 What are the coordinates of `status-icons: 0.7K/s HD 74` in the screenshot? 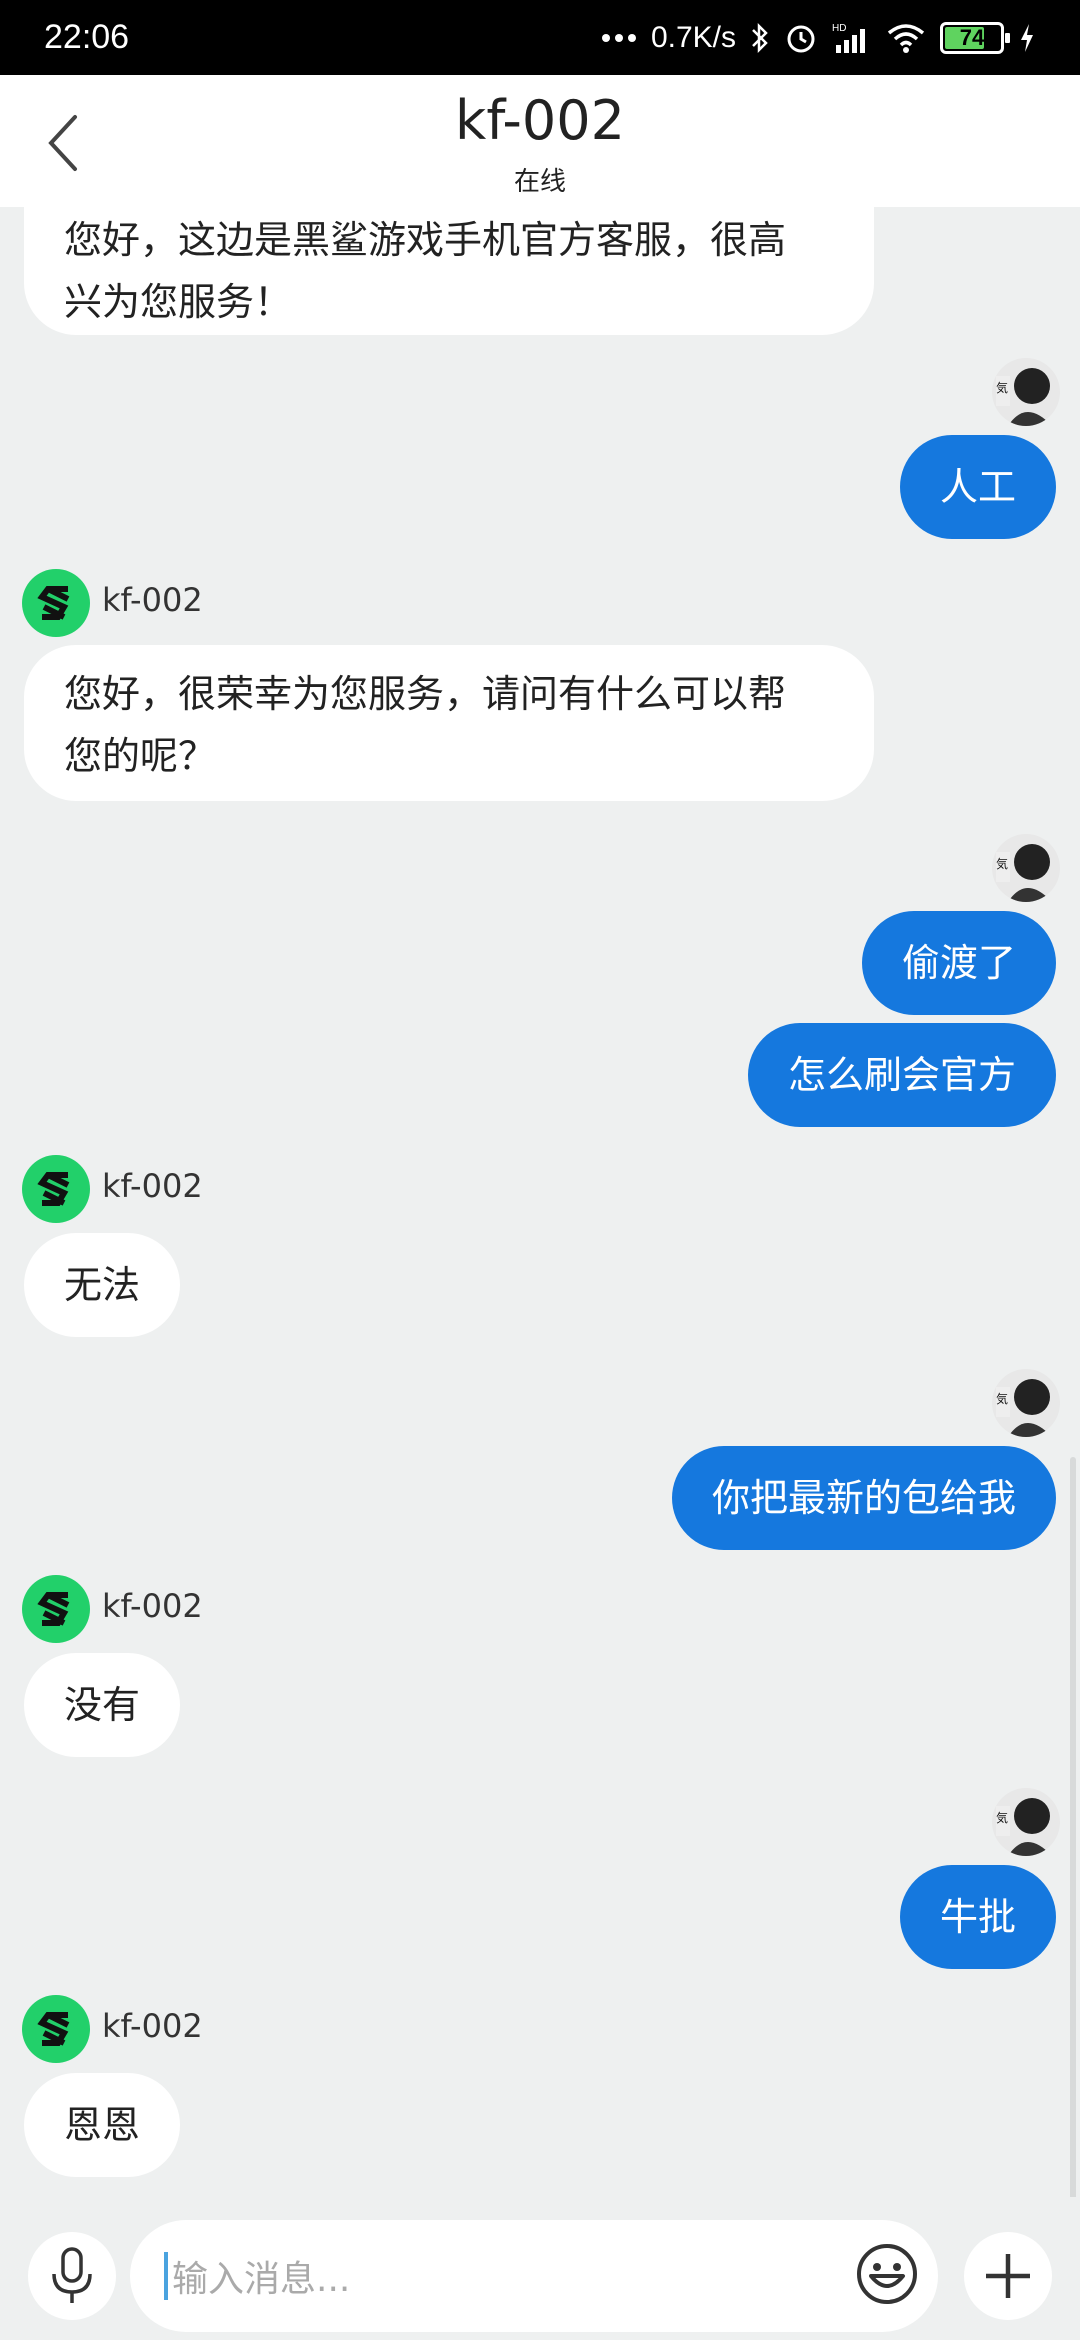 It's located at (818, 38).